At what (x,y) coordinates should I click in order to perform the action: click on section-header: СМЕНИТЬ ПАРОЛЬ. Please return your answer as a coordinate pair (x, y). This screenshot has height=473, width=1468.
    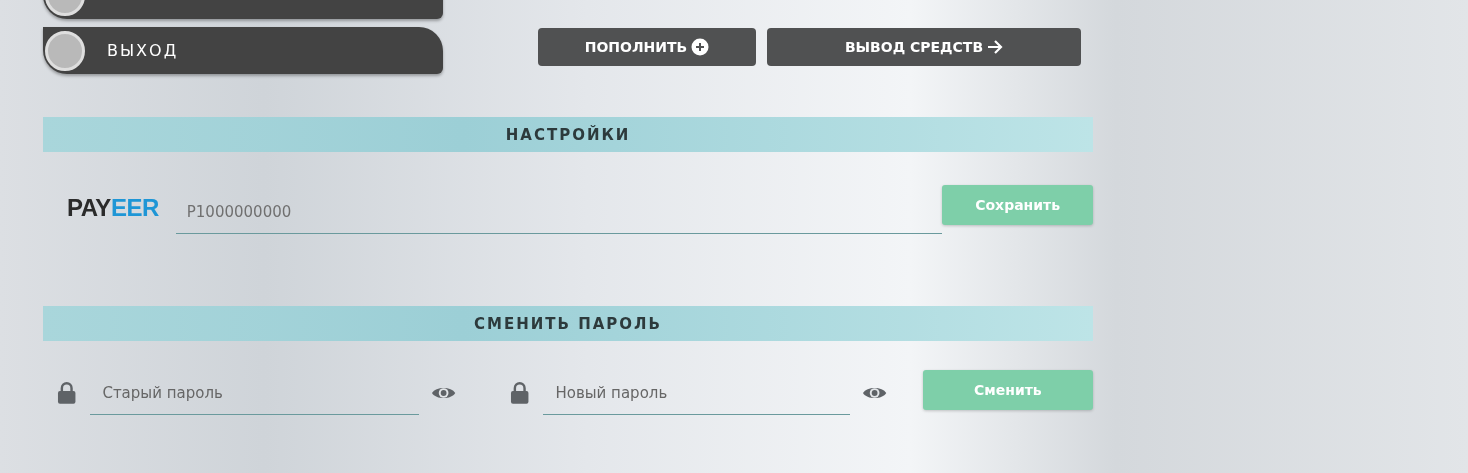
    Looking at the image, I should click on (568, 323).